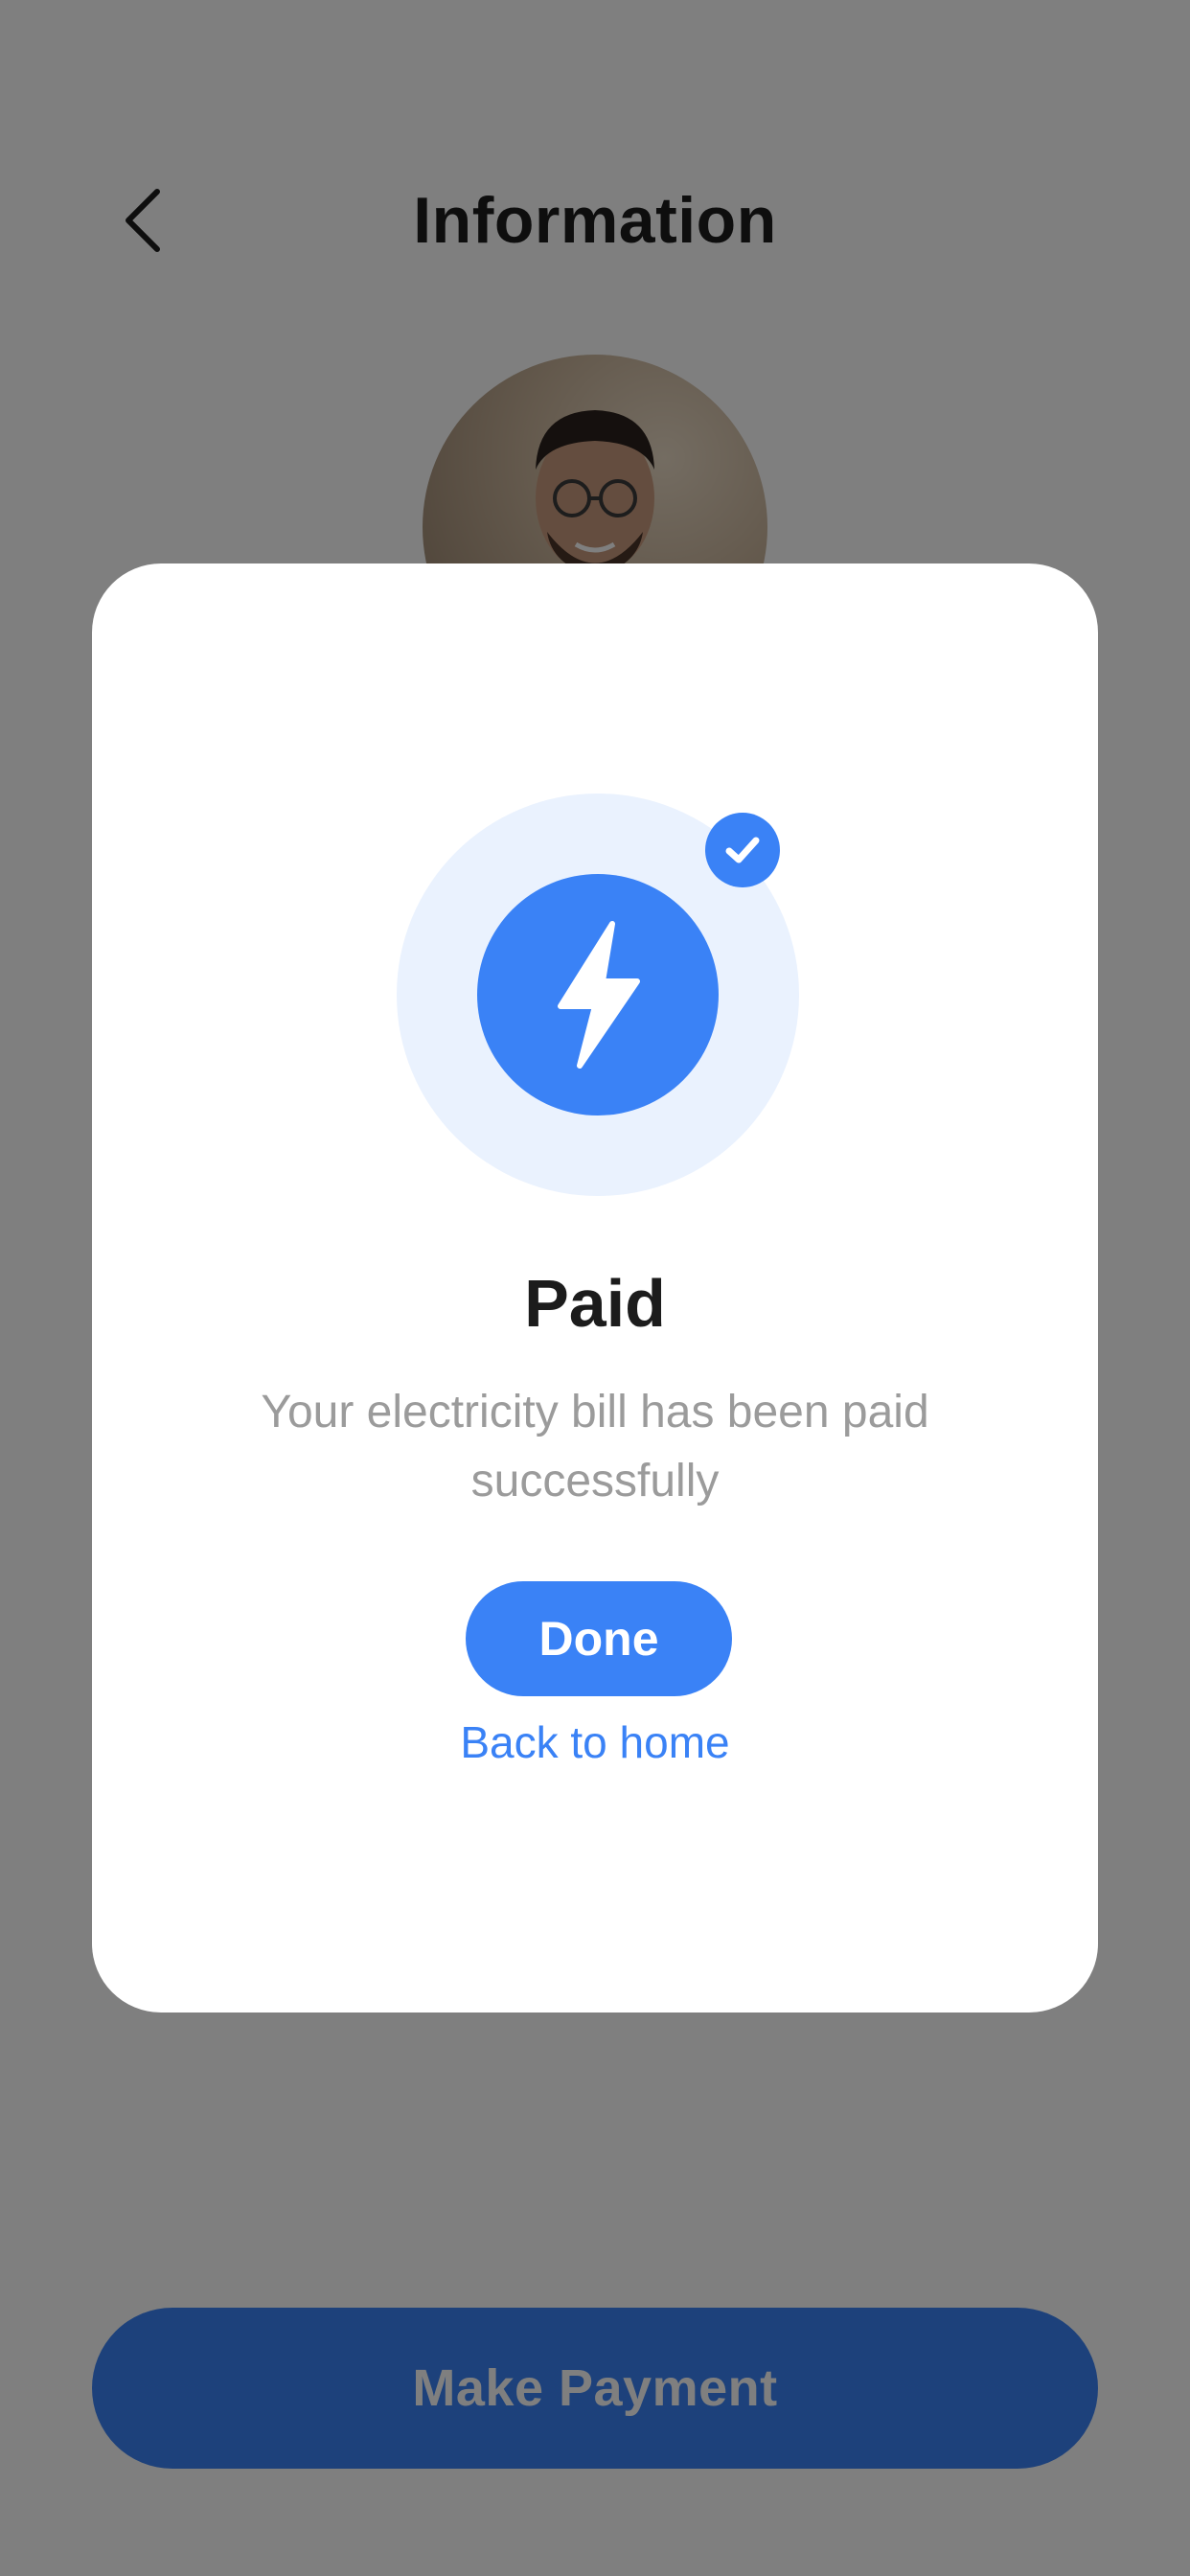  Describe the element at coordinates (599, 1638) in the screenshot. I see `done-button: Done` at that location.